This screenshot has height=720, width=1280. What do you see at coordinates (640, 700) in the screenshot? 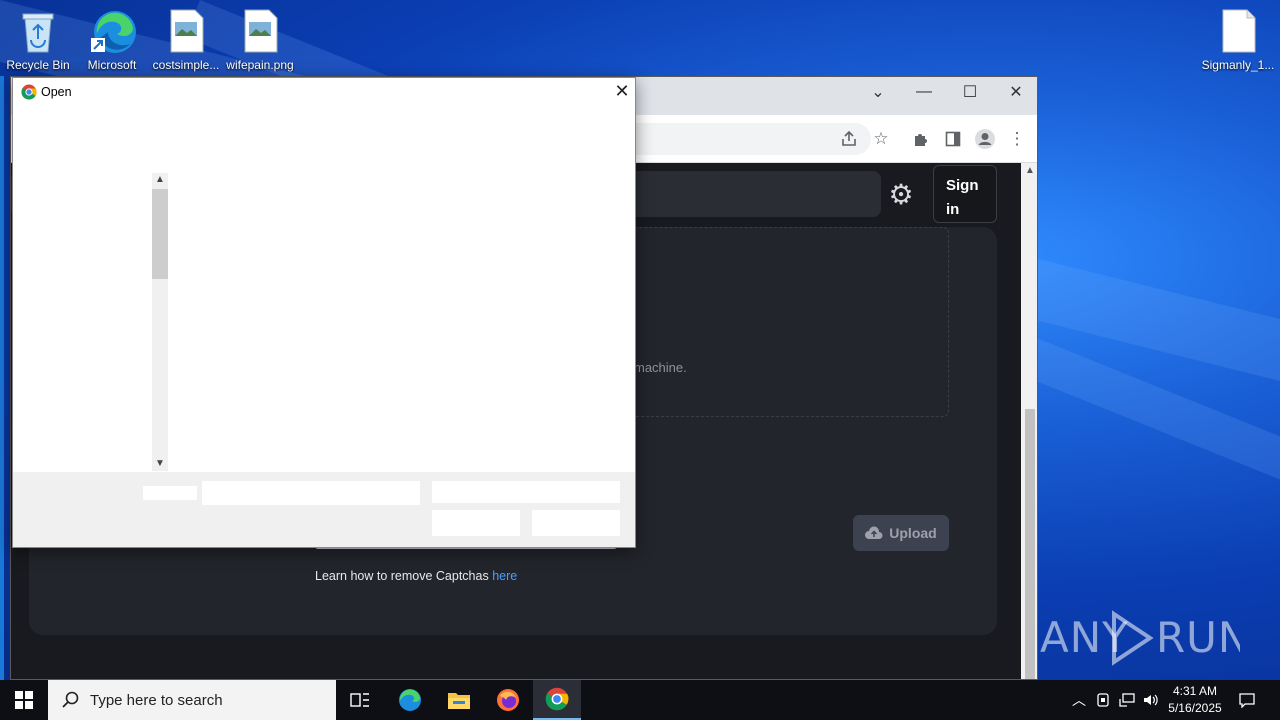
I see `windows-taskbar: Type here to search ︿ 4:31 AM 5/16/2025` at bounding box center [640, 700].